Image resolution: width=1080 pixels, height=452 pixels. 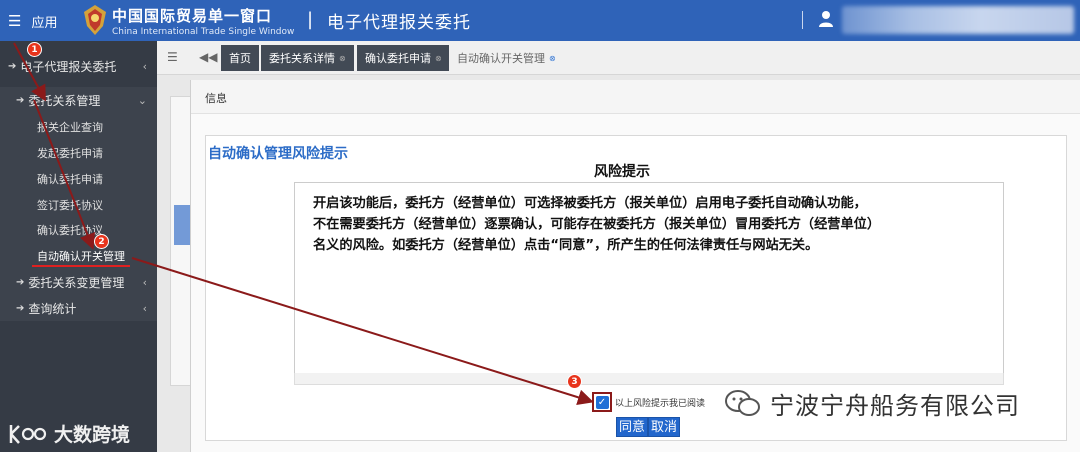 I want to click on tab-scroll-left-icon: ◀◀, so click(x=208, y=57).